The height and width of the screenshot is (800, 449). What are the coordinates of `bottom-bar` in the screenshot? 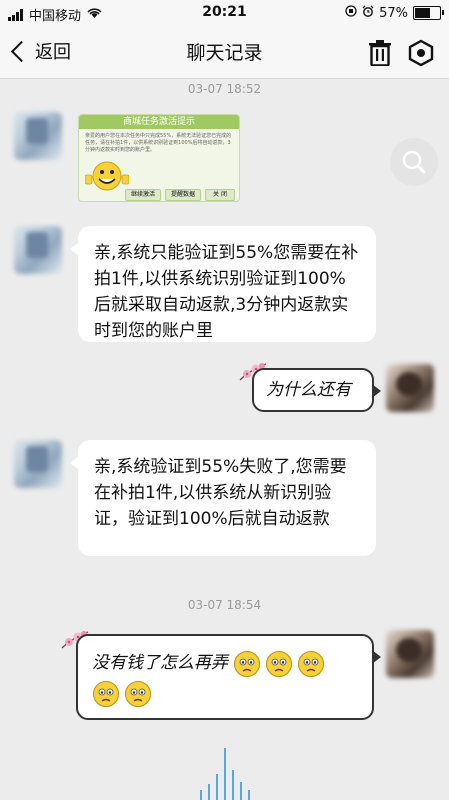 It's located at (224, 769).